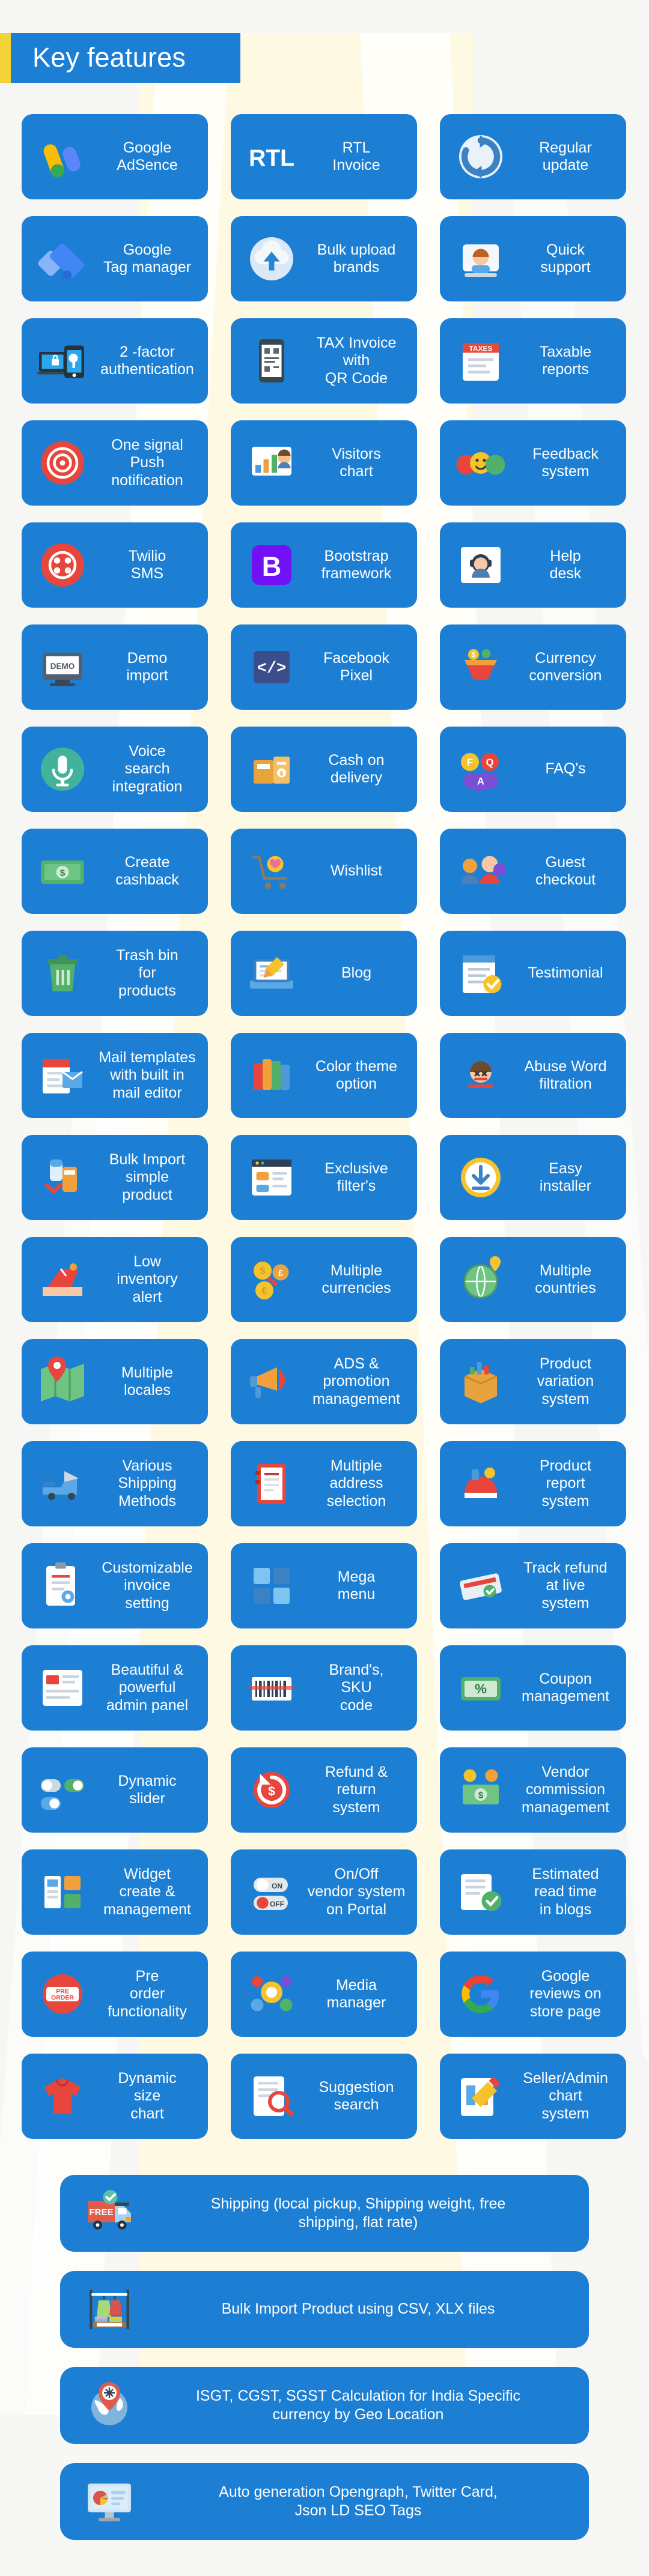  I want to click on bulk-import-product-icon, so click(63, 1177).